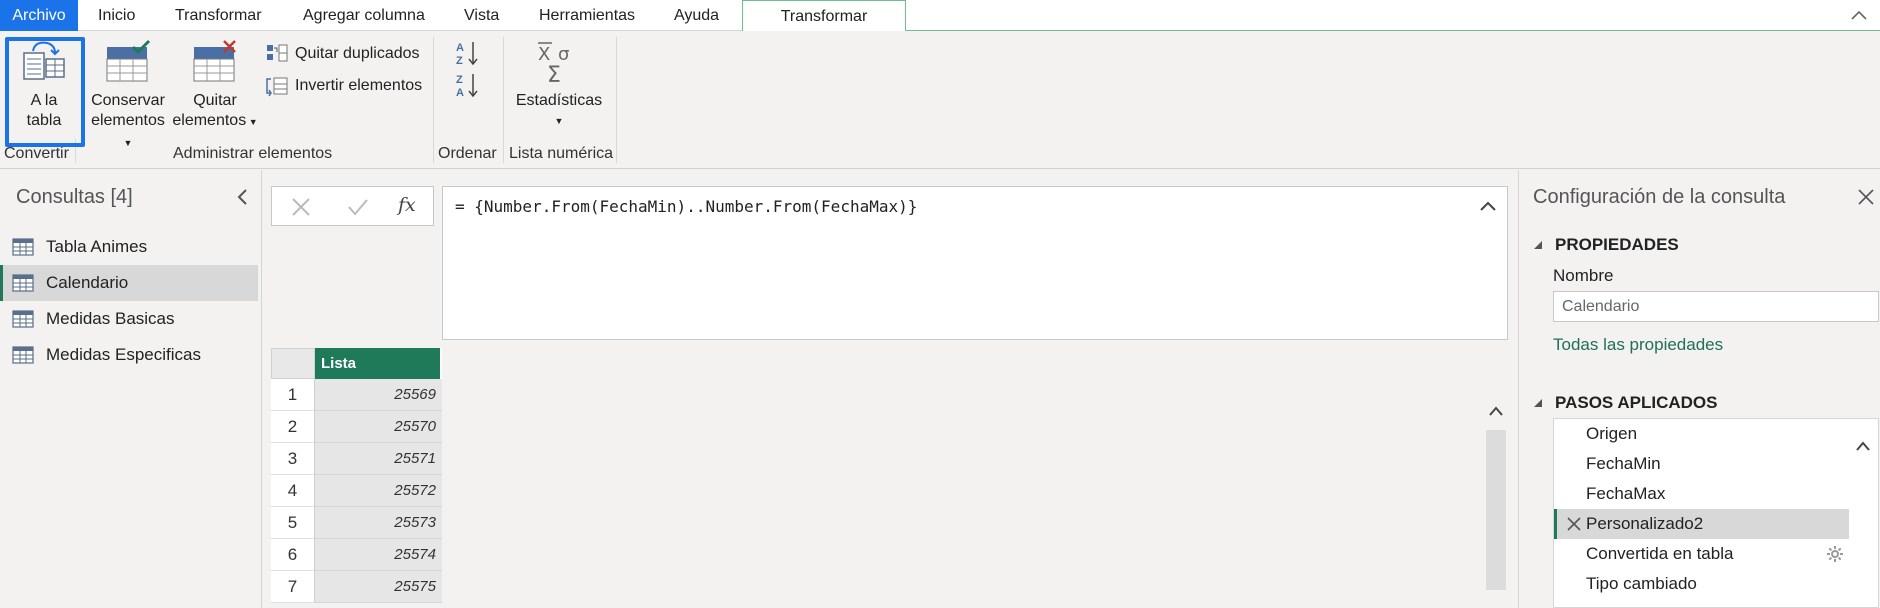 The height and width of the screenshot is (608, 1880). What do you see at coordinates (1716, 306) in the screenshot?
I see `name-field: Calendario` at bounding box center [1716, 306].